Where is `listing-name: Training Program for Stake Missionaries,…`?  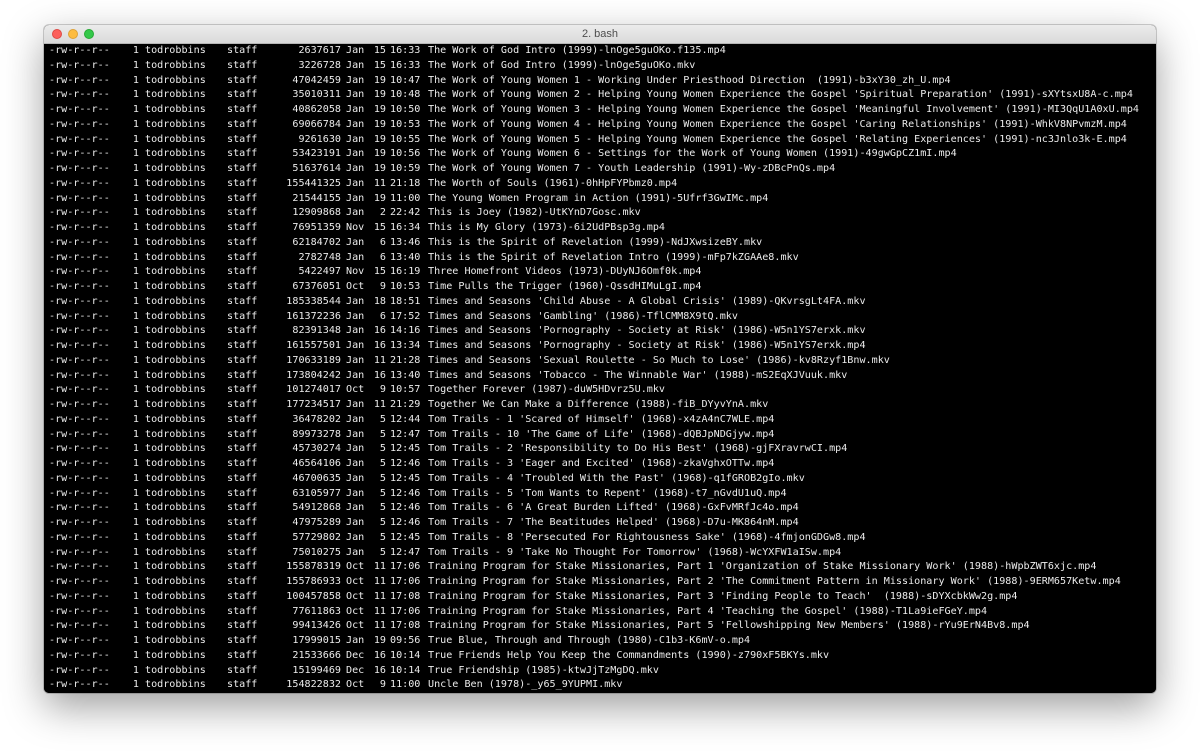
listing-name: Training Program for Stake Missionaries,… is located at coordinates (729, 626).